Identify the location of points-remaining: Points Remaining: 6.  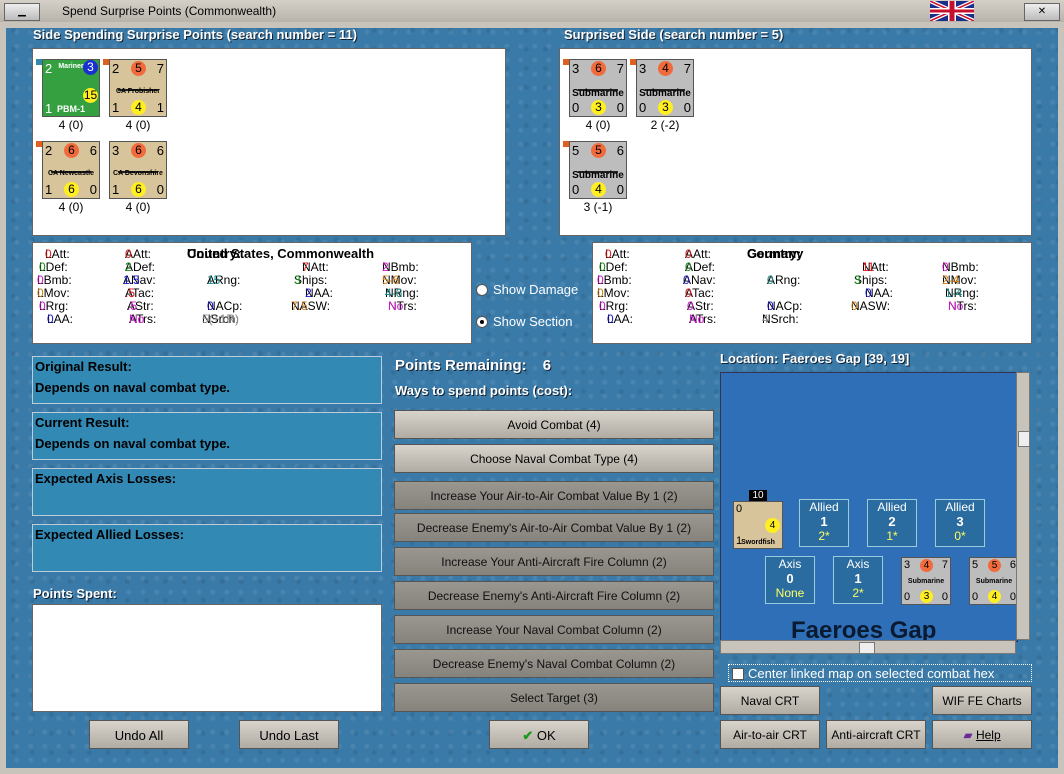
(473, 365).